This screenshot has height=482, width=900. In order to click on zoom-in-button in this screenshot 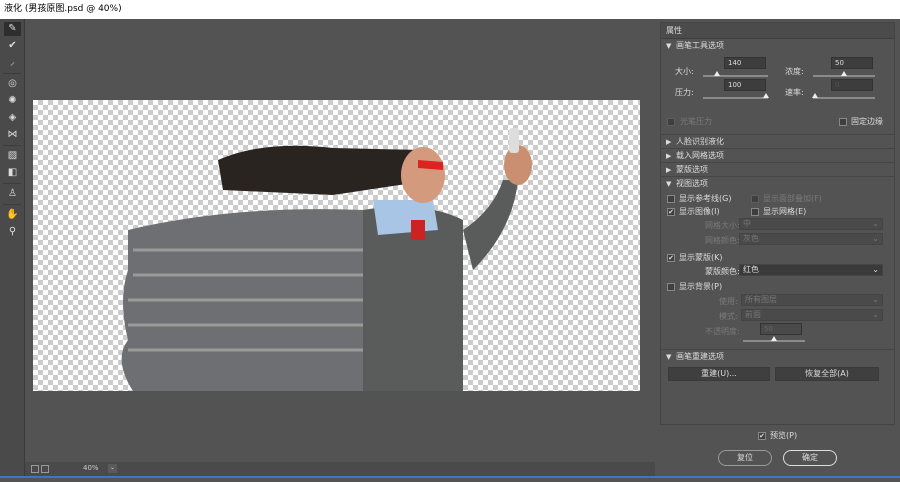, I will do `click(45, 469)`.